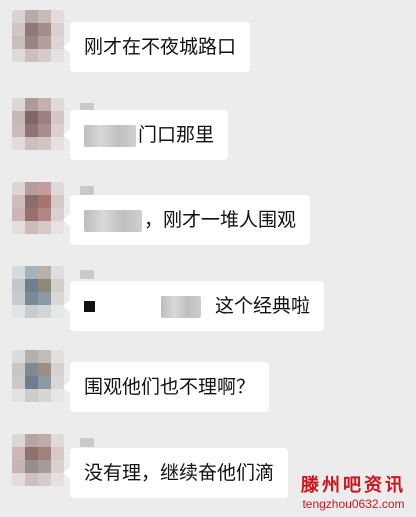  Describe the element at coordinates (353, 485) in the screenshot. I see `watermark-title: 滕州吧资讯` at that location.